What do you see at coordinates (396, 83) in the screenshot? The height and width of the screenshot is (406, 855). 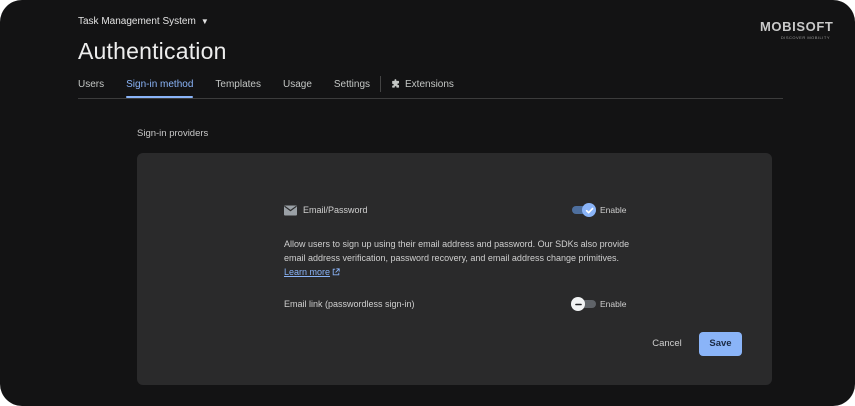 I see `puzzle-piece-icon` at bounding box center [396, 83].